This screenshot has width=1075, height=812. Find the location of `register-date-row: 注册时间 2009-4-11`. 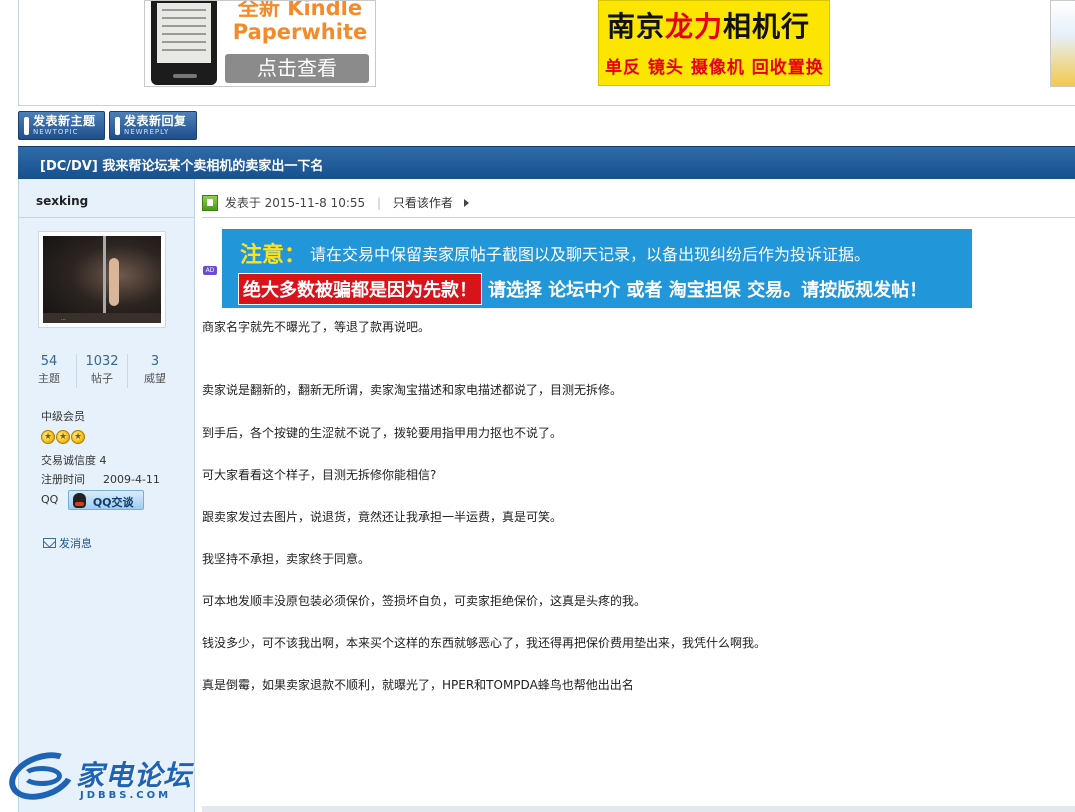

register-date-row: 注册时间 2009-4-11 is located at coordinates (100, 479).